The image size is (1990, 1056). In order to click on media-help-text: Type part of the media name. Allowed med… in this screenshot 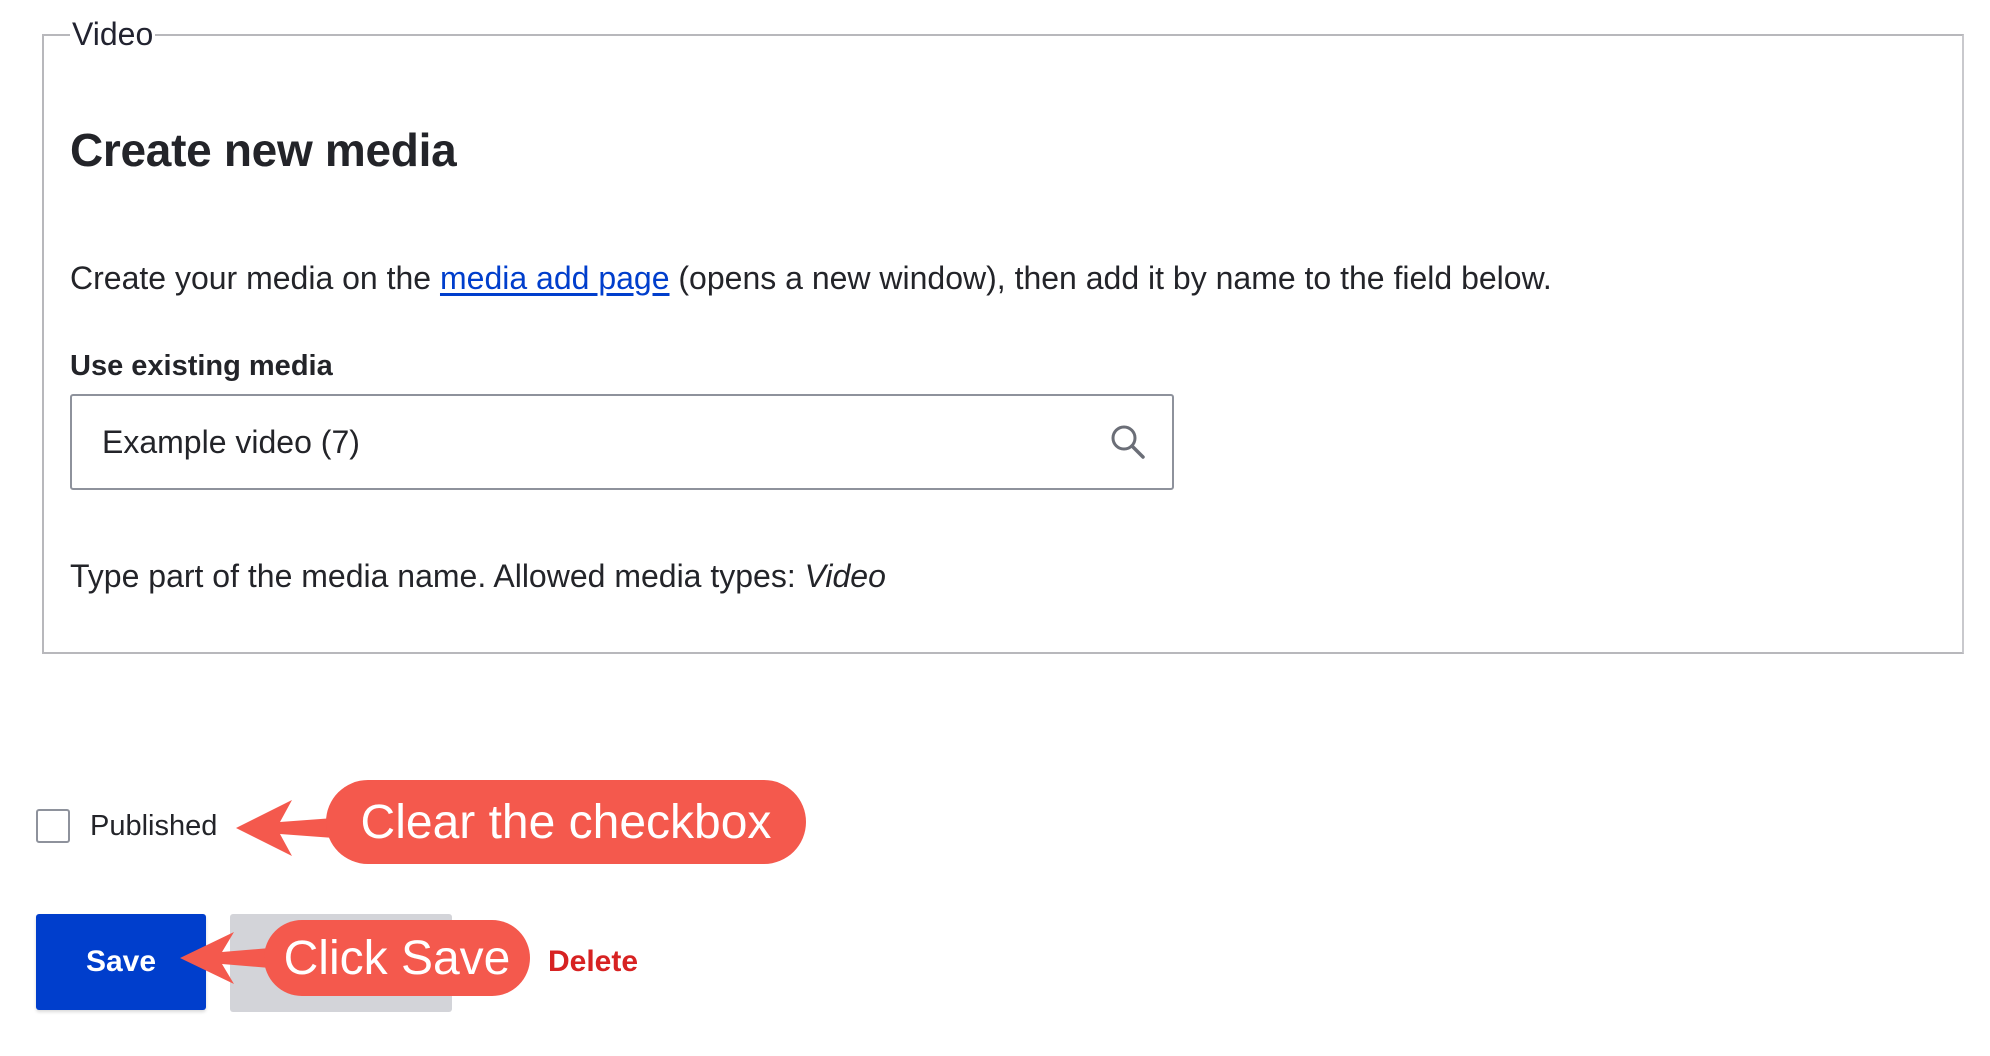, I will do `click(478, 576)`.